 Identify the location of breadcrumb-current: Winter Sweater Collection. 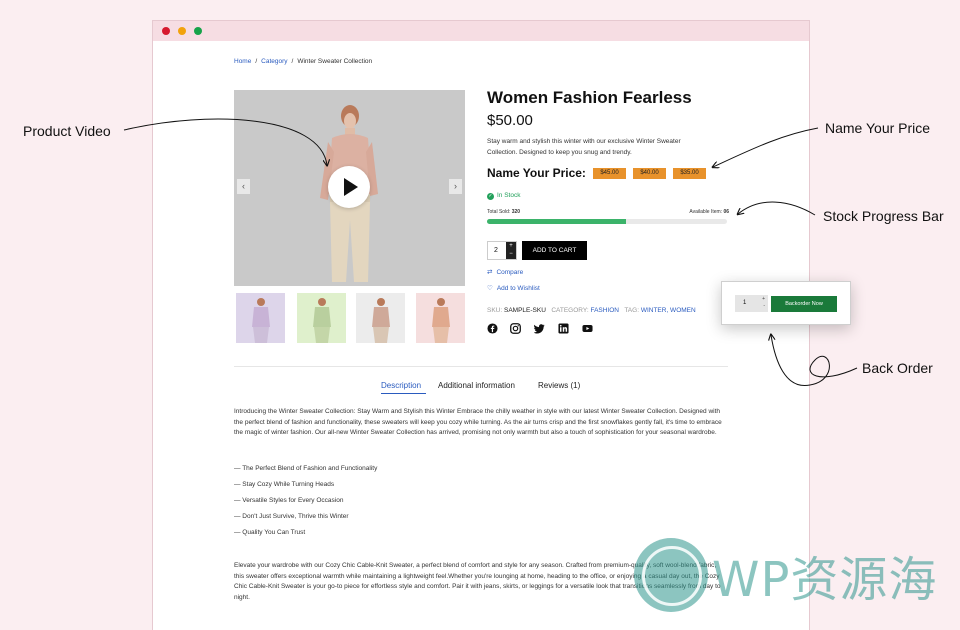
(335, 61).